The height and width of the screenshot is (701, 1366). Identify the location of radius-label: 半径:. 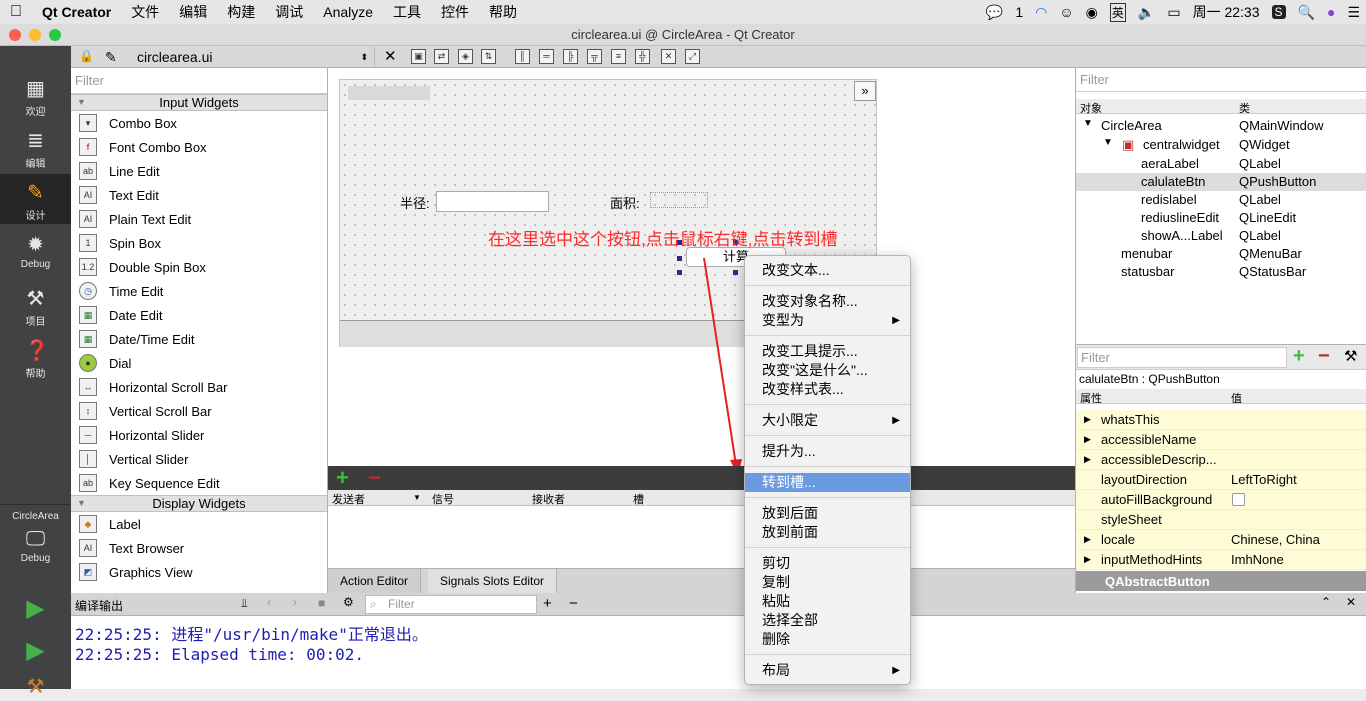
(415, 202).